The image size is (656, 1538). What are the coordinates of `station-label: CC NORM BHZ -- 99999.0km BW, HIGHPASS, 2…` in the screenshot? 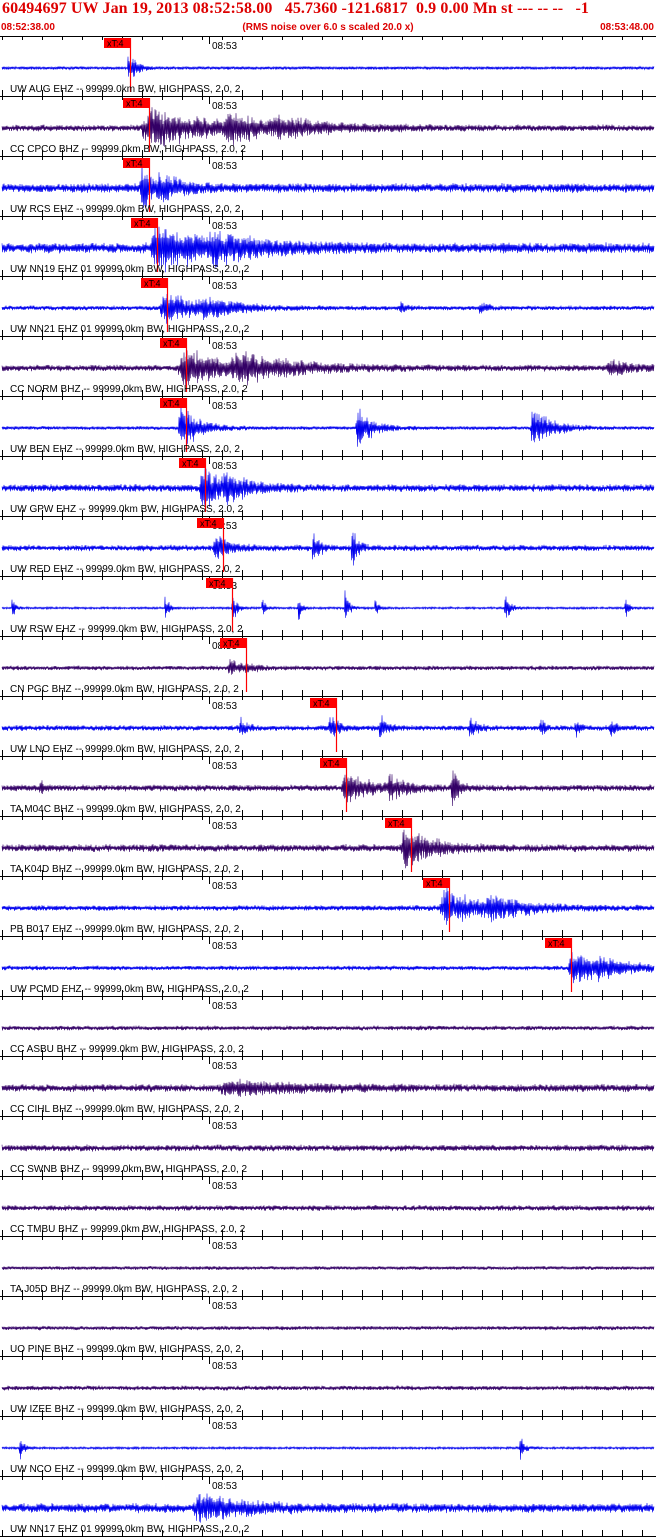 It's located at (129, 389).